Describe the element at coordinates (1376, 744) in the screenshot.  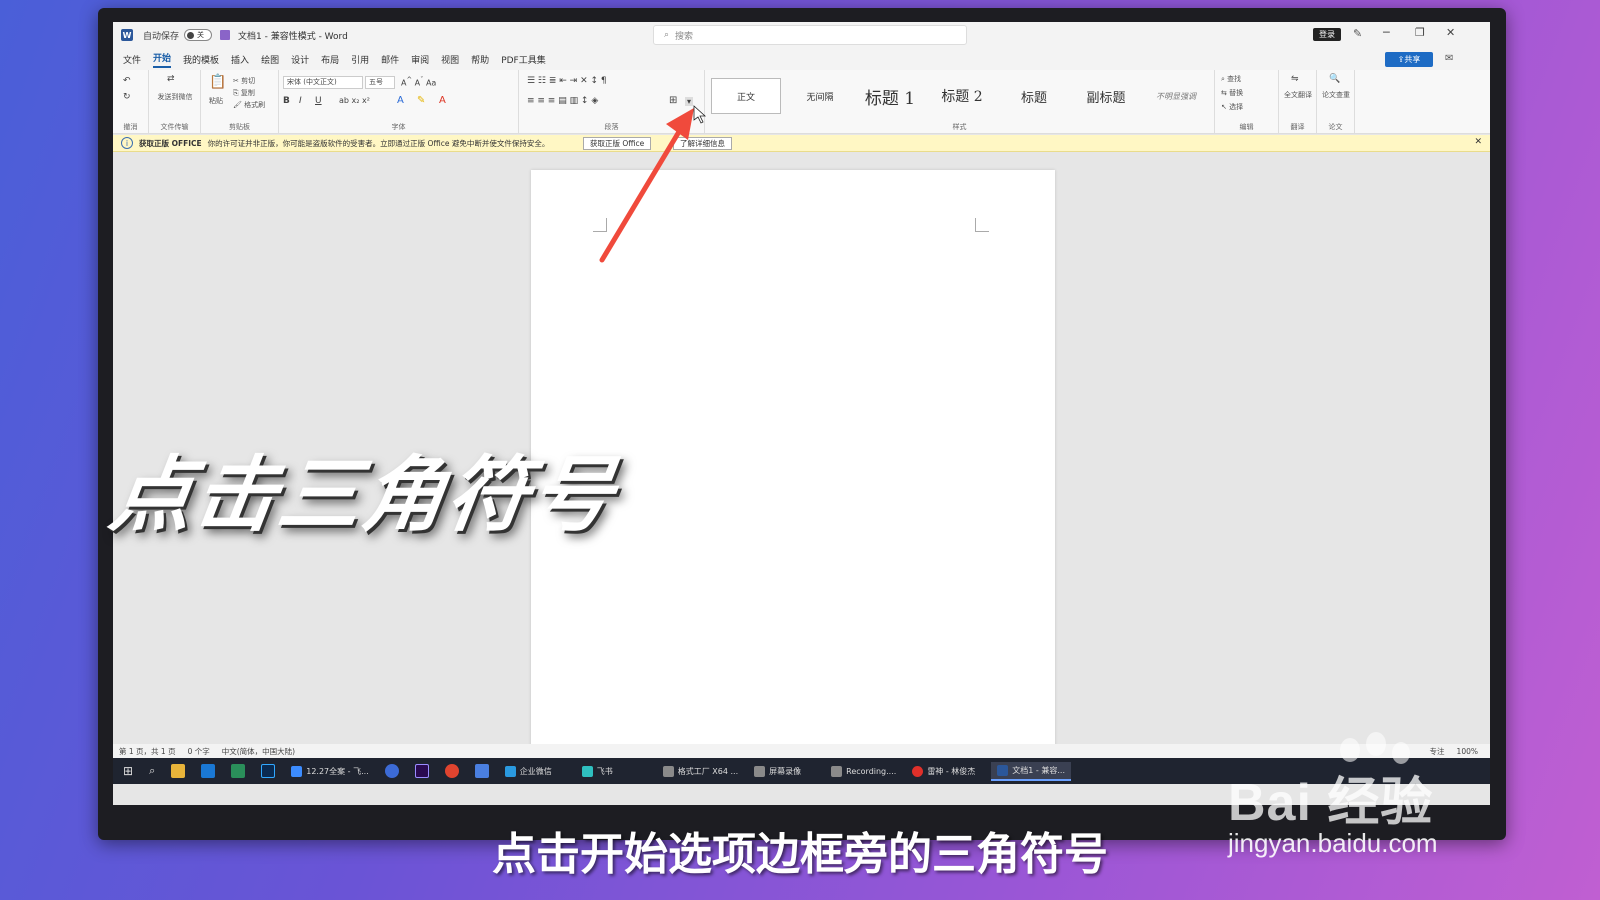
I see `watermark-paw-toe-icon` at that location.